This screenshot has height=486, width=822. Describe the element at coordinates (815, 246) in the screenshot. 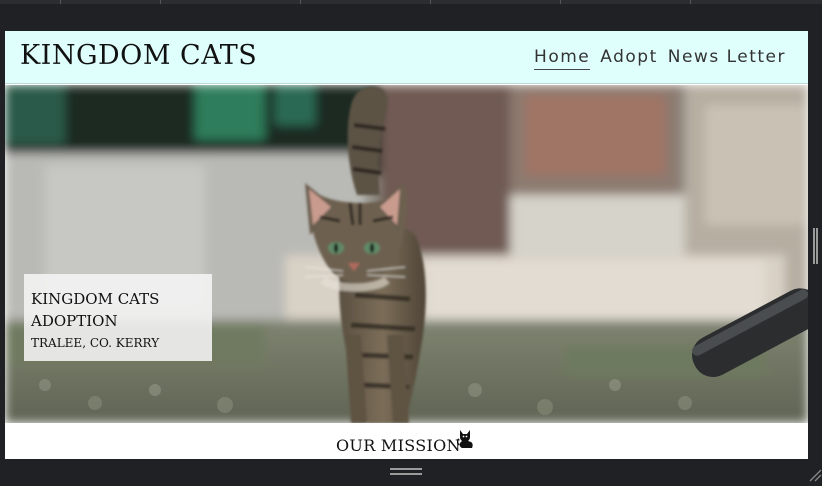

I see `side-resize-handle` at that location.